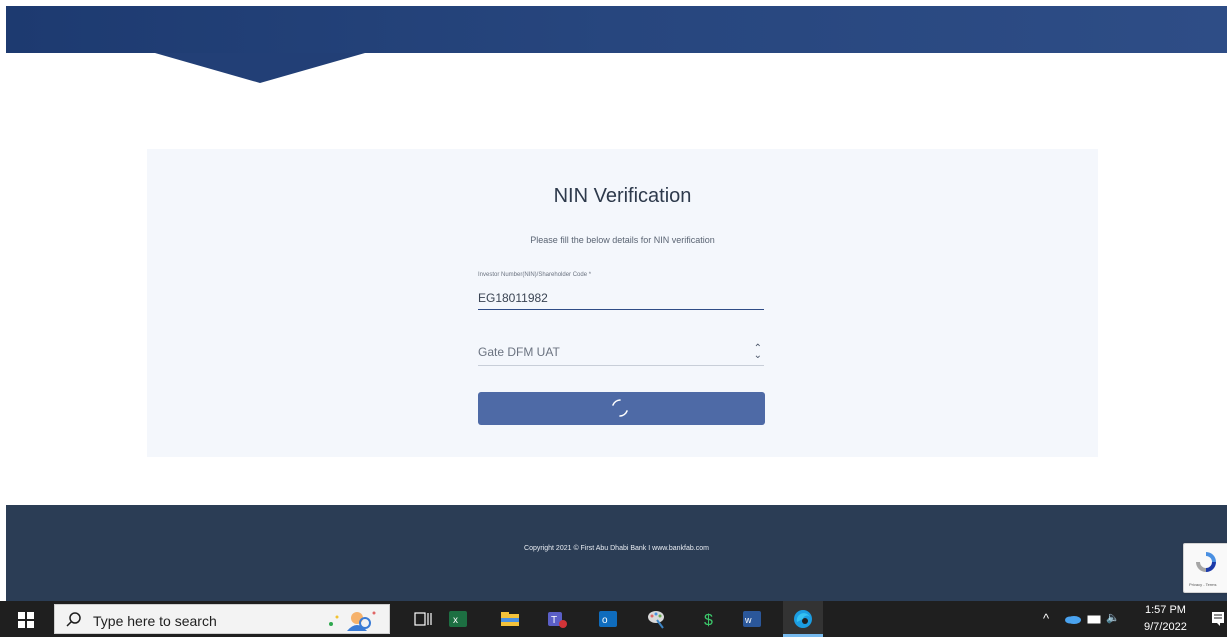  What do you see at coordinates (757, 352) in the screenshot?
I see `select-updown-icon: ⌃ ⌄` at bounding box center [757, 352].